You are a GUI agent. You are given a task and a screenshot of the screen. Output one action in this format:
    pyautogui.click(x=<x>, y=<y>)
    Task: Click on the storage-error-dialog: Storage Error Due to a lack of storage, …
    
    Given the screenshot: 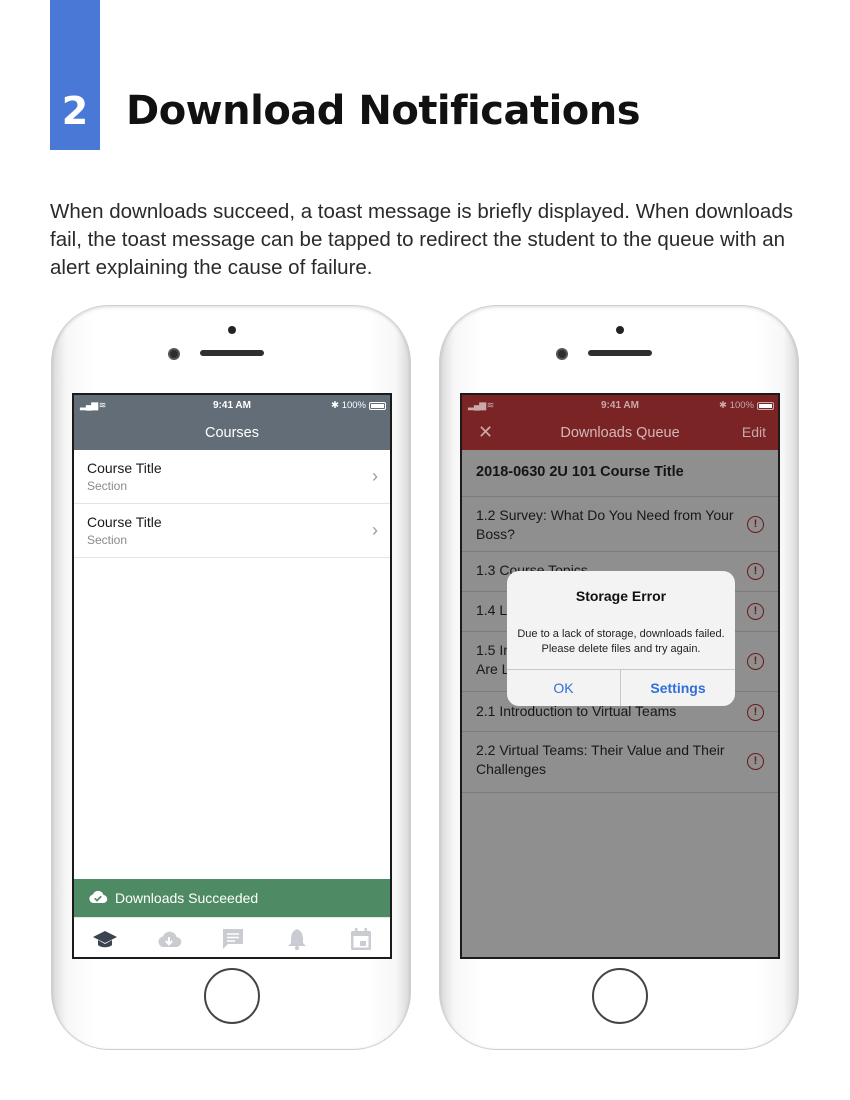 What is the action you would take?
    pyautogui.click(x=621, y=638)
    